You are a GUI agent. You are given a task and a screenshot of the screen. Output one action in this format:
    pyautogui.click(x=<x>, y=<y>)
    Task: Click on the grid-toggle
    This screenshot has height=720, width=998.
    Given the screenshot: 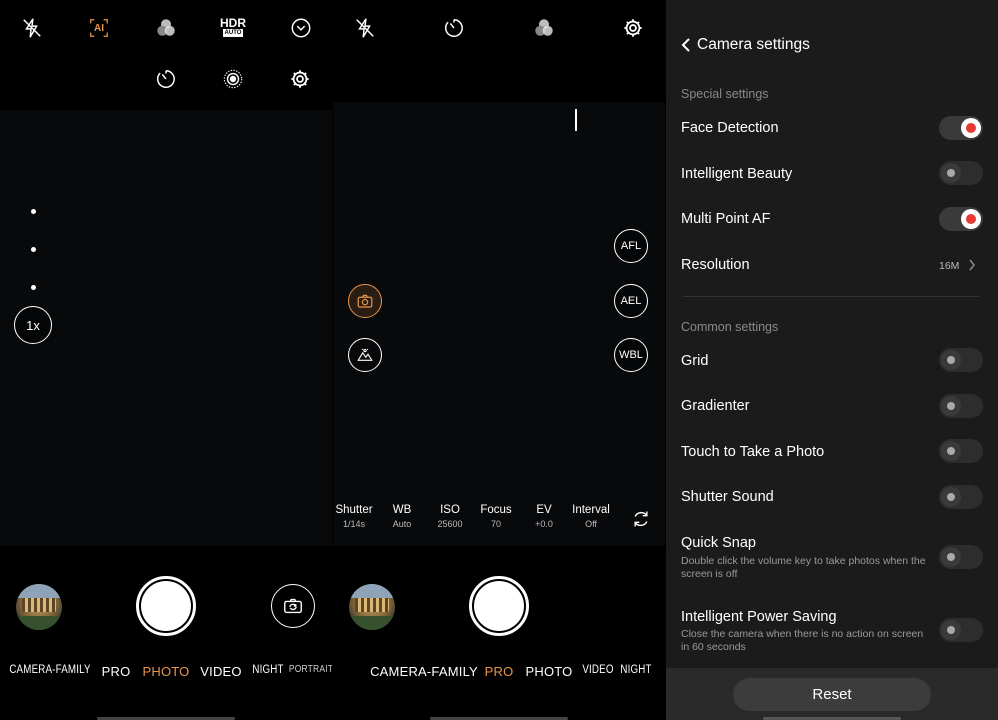 What is the action you would take?
    pyautogui.click(x=961, y=360)
    